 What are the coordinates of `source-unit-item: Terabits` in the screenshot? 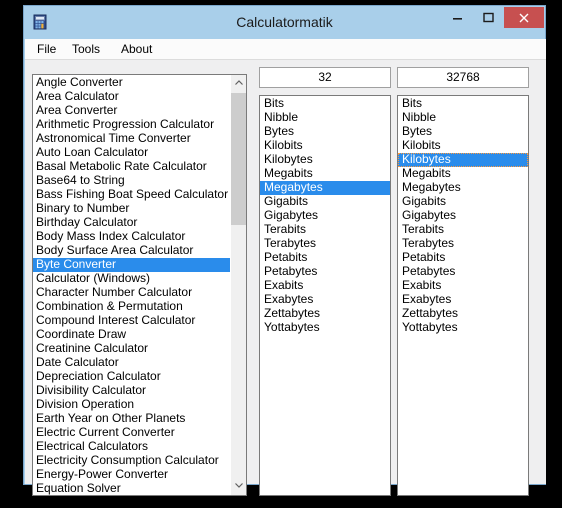 It's located at (325, 230).